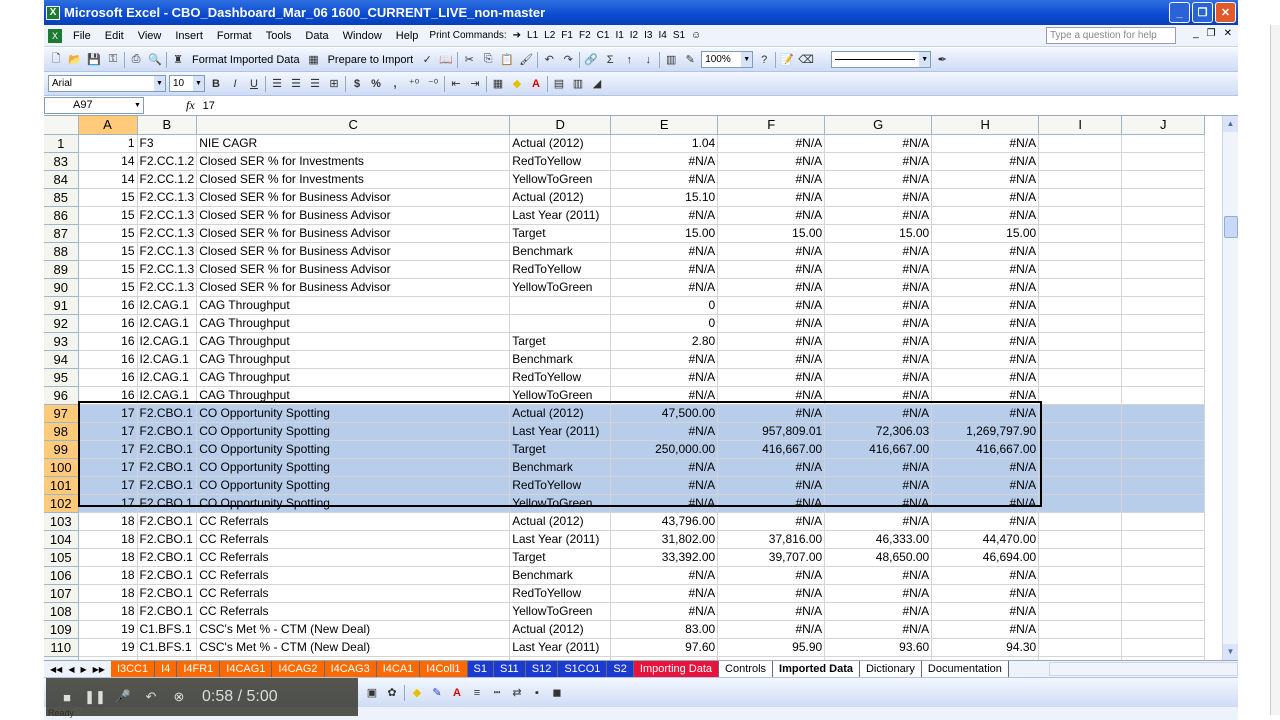 The image size is (1280, 720). Describe the element at coordinates (583, 669) in the screenshot. I see `sheet-tab: S1CO1` at that location.